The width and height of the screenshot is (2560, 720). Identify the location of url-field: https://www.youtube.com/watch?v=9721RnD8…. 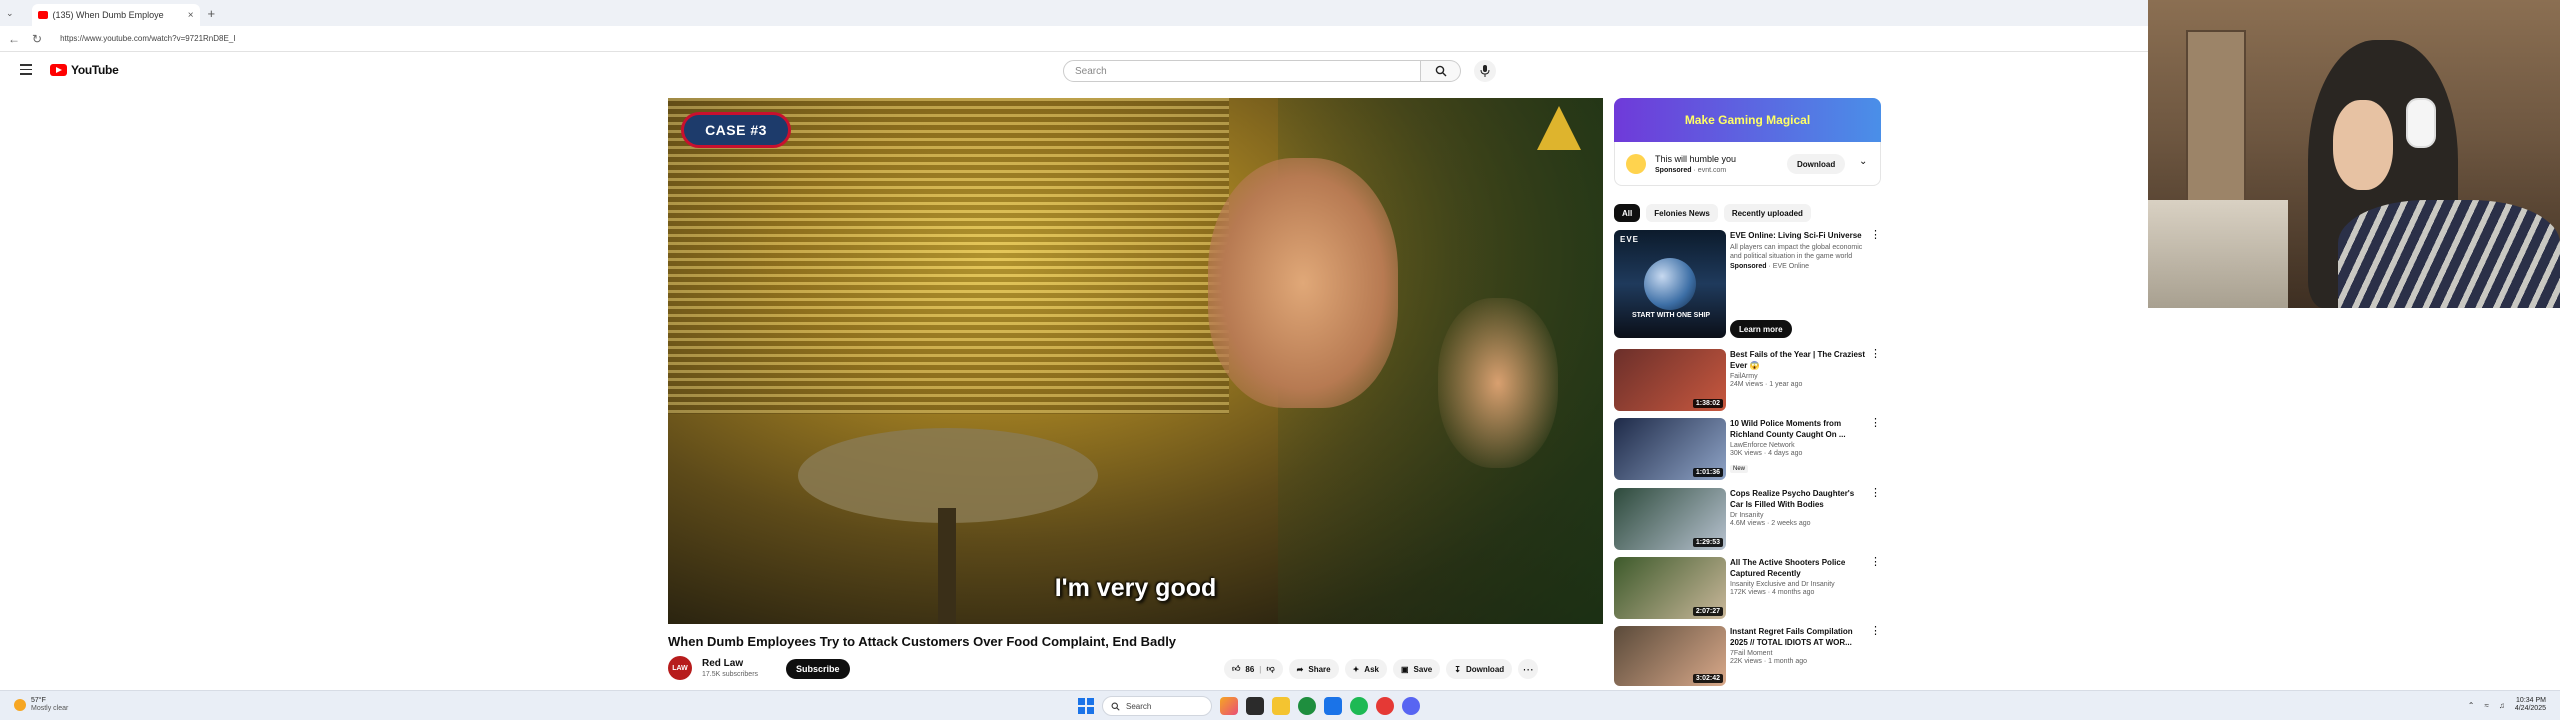
(147, 38).